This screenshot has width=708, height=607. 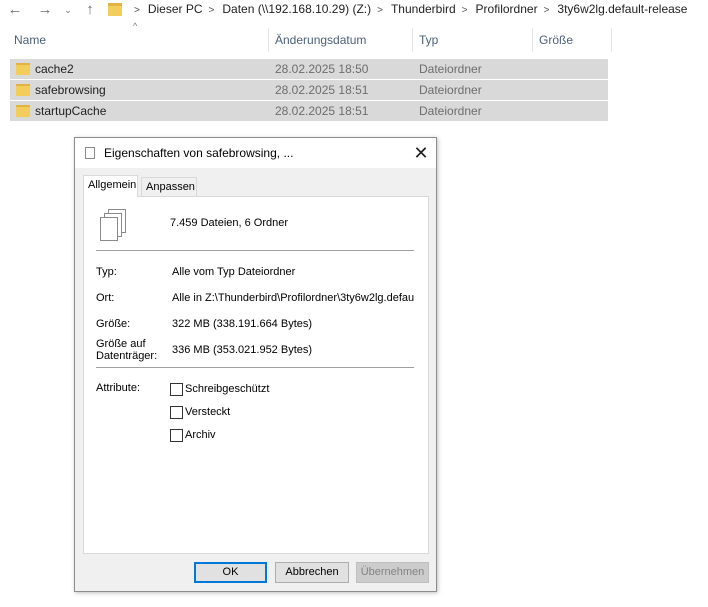 I want to click on disk-size-label-line1: Größe auf, so click(x=121, y=344).